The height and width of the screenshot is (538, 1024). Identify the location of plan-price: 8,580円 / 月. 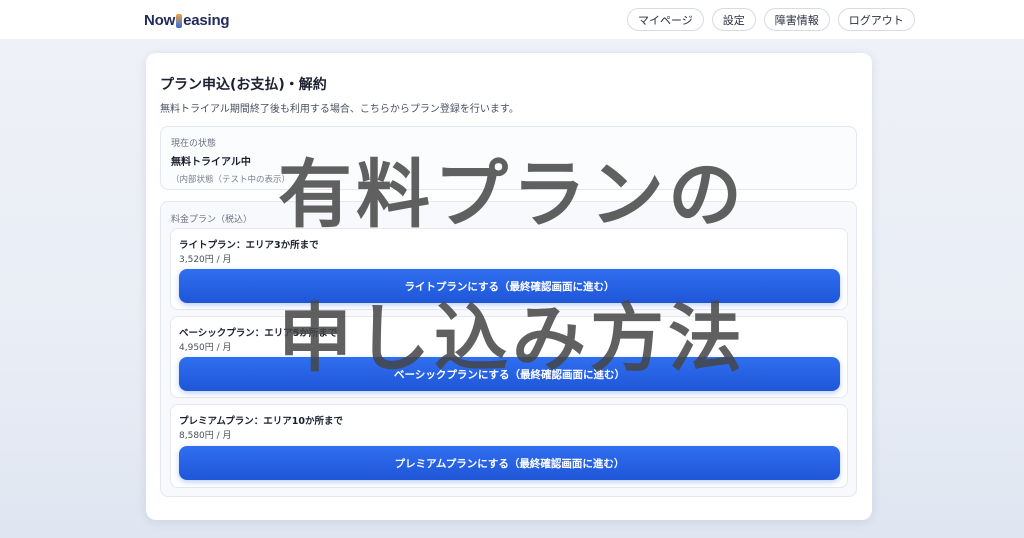
(205, 436).